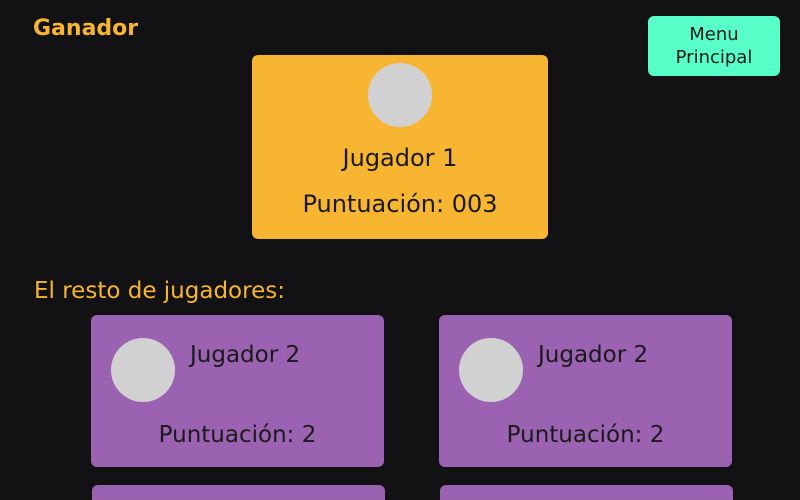 The height and width of the screenshot is (500, 800). What do you see at coordinates (400, 95) in the screenshot?
I see `winner-avatar-icon` at bounding box center [400, 95].